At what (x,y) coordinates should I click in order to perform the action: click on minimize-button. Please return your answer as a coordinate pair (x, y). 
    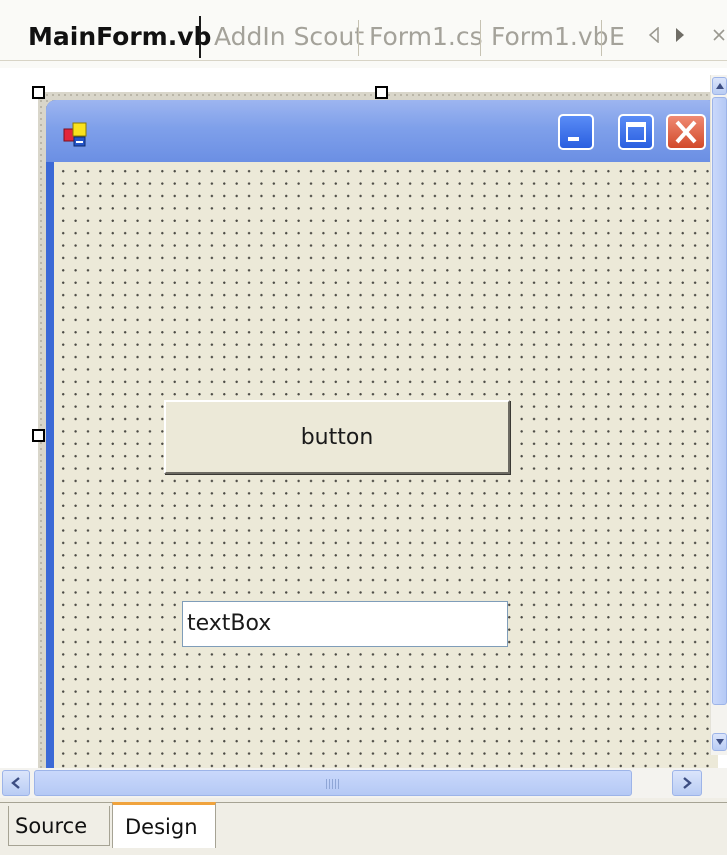
    Looking at the image, I should click on (576, 132).